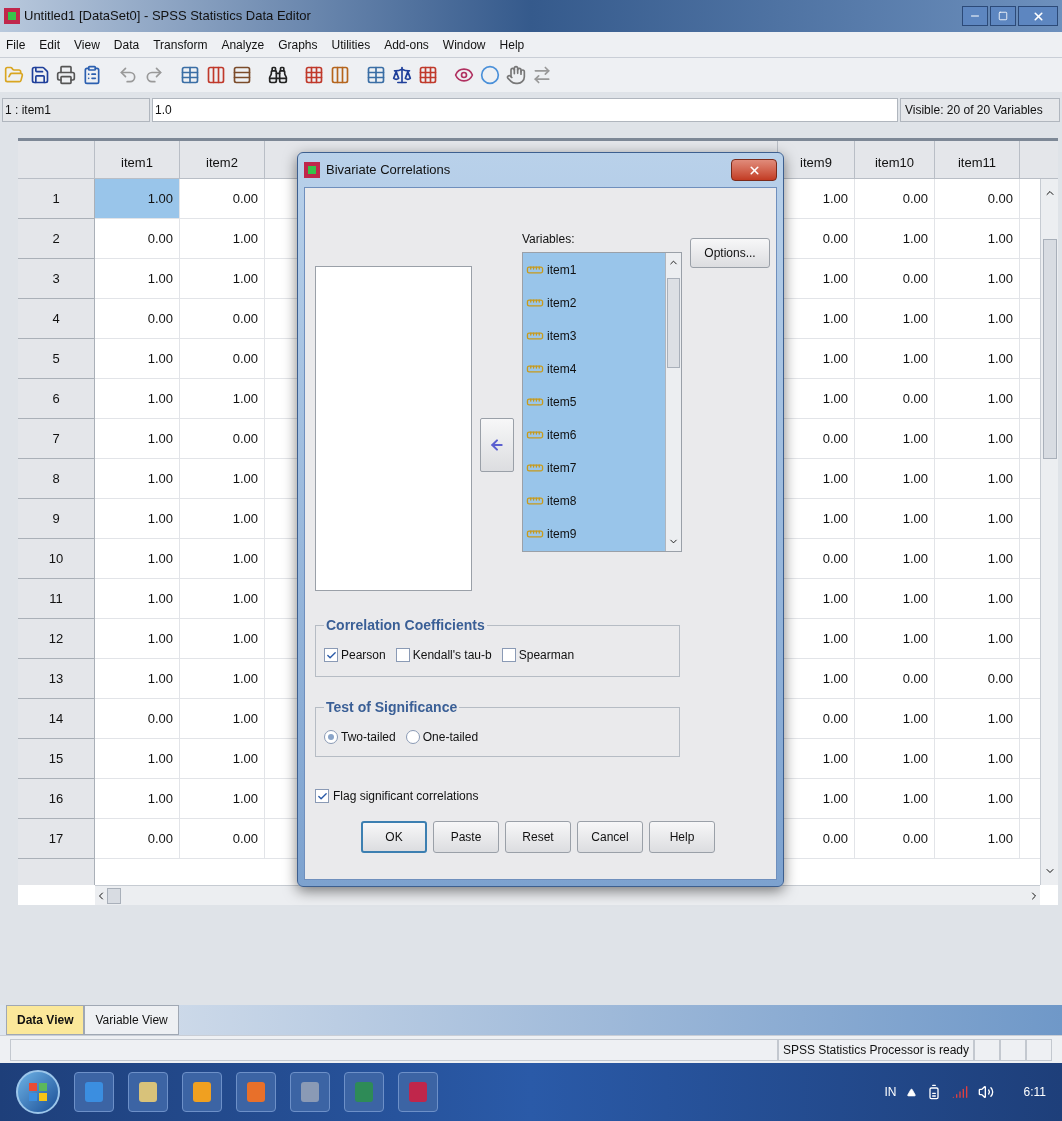 This screenshot has height=1121, width=1062. Describe the element at coordinates (567, 895) in the screenshot. I see `horizontal-scrollbar` at that location.